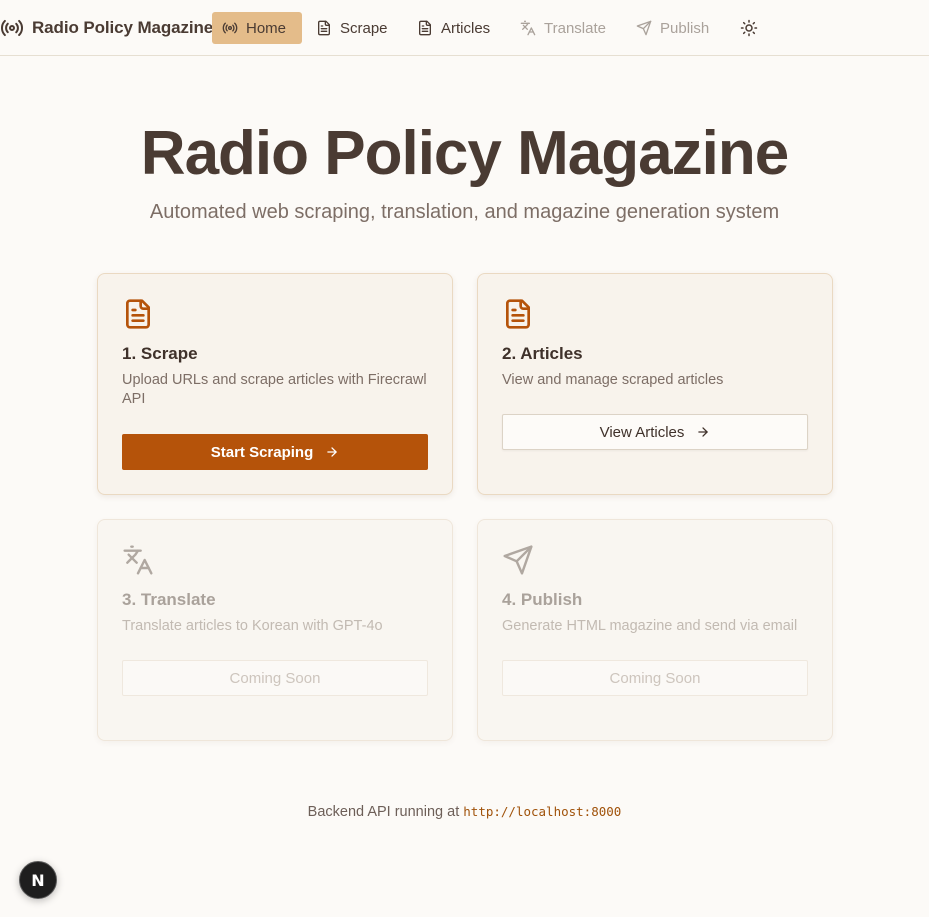 The width and height of the screenshot is (929, 917). I want to click on nextjs-logo-icon: N, so click(38, 880).